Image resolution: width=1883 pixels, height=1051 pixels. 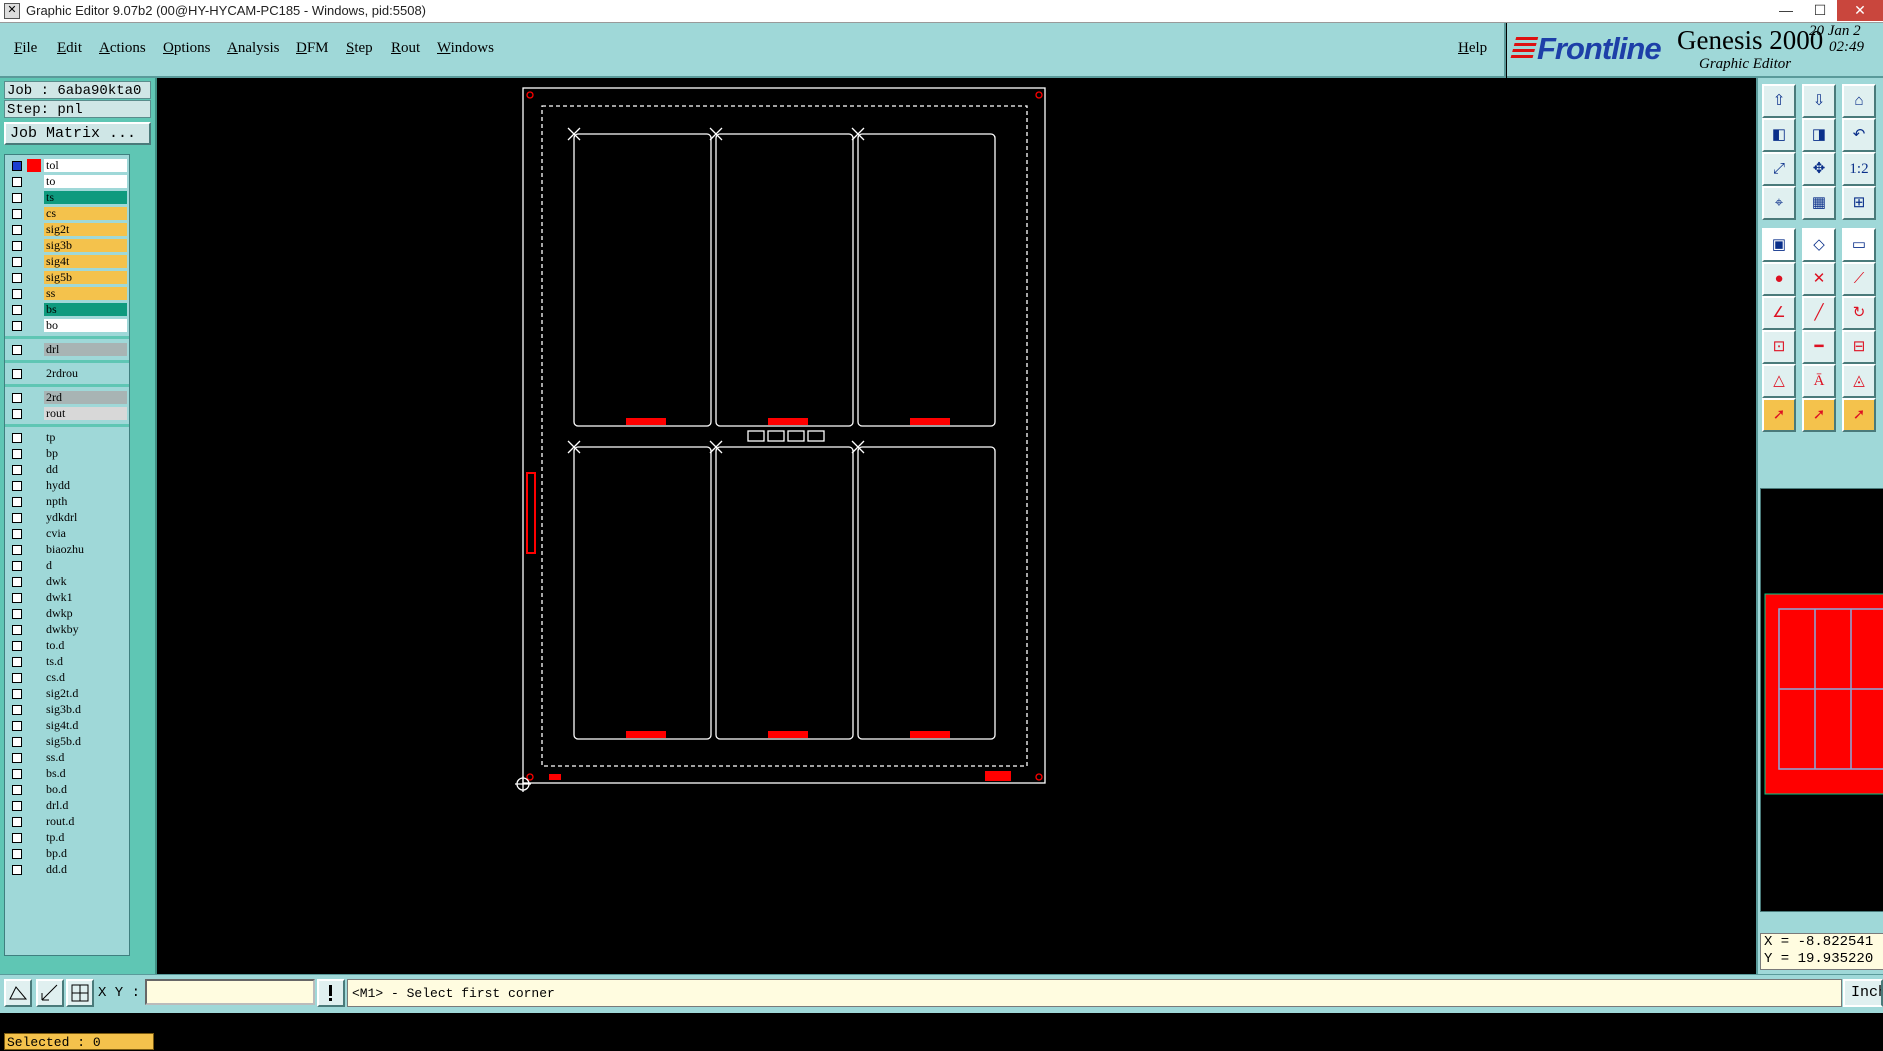 I want to click on layer-row-sig2t.d: sig2t.d, so click(x=67, y=693).